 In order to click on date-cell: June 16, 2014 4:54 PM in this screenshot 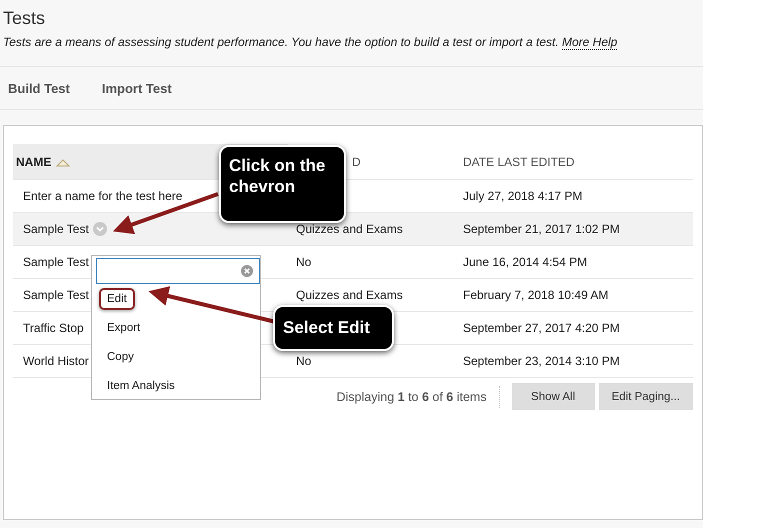, I will do `click(525, 262)`.